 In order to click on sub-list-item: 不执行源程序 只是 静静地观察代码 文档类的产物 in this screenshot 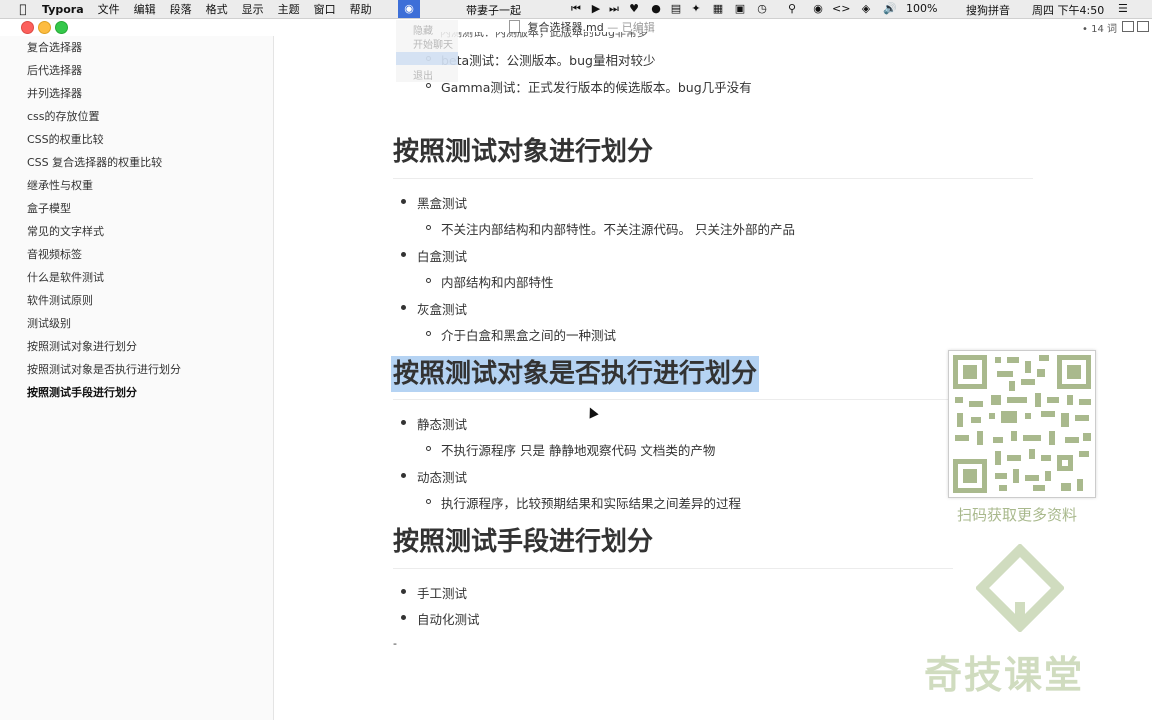, I will do `click(578, 449)`.